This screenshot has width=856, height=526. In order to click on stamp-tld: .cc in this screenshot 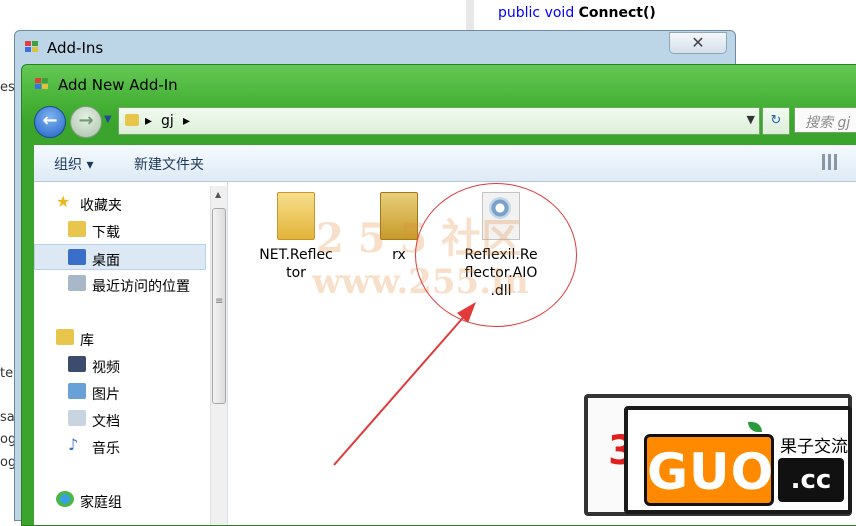, I will do `click(811, 480)`.